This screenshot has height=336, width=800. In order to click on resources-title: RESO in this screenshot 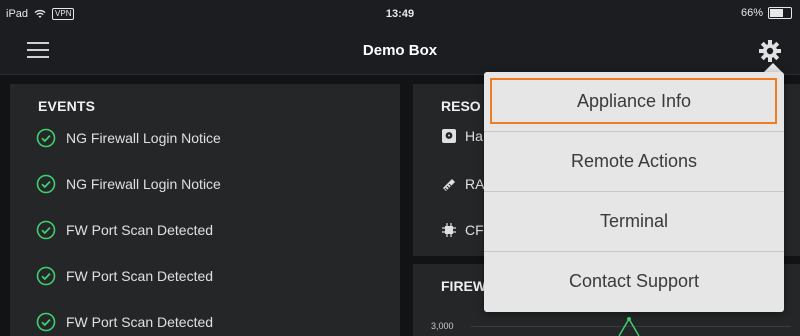, I will do `click(461, 106)`.